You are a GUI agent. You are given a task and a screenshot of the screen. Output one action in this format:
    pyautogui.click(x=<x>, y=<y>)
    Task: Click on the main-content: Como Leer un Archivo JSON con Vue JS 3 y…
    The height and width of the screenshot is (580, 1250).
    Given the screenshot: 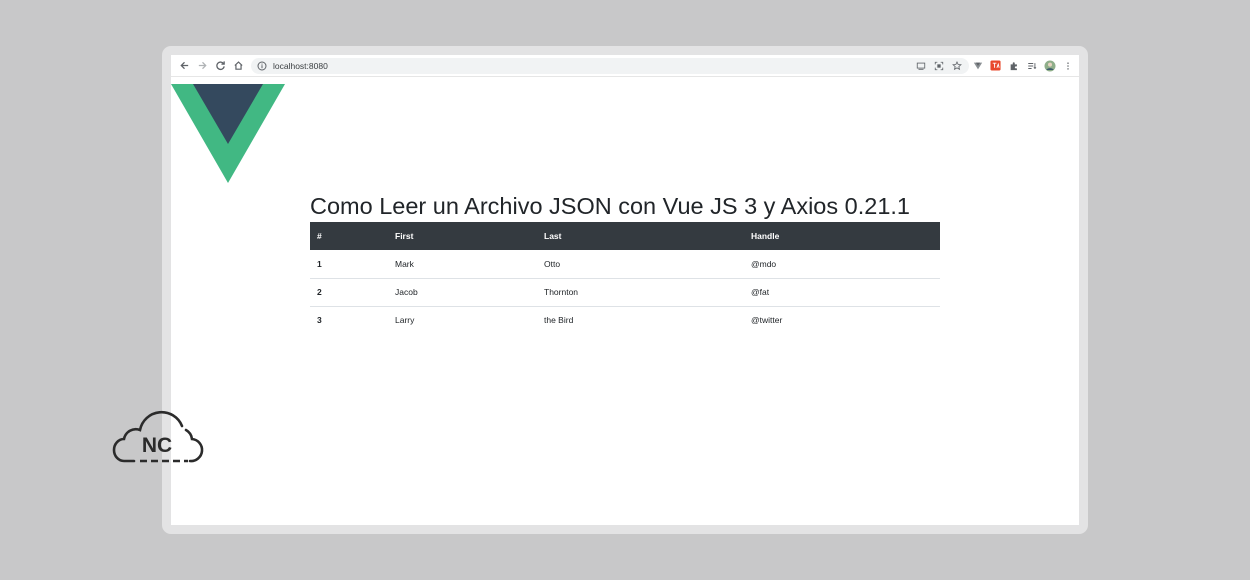 What is the action you would take?
    pyautogui.click(x=625, y=262)
    